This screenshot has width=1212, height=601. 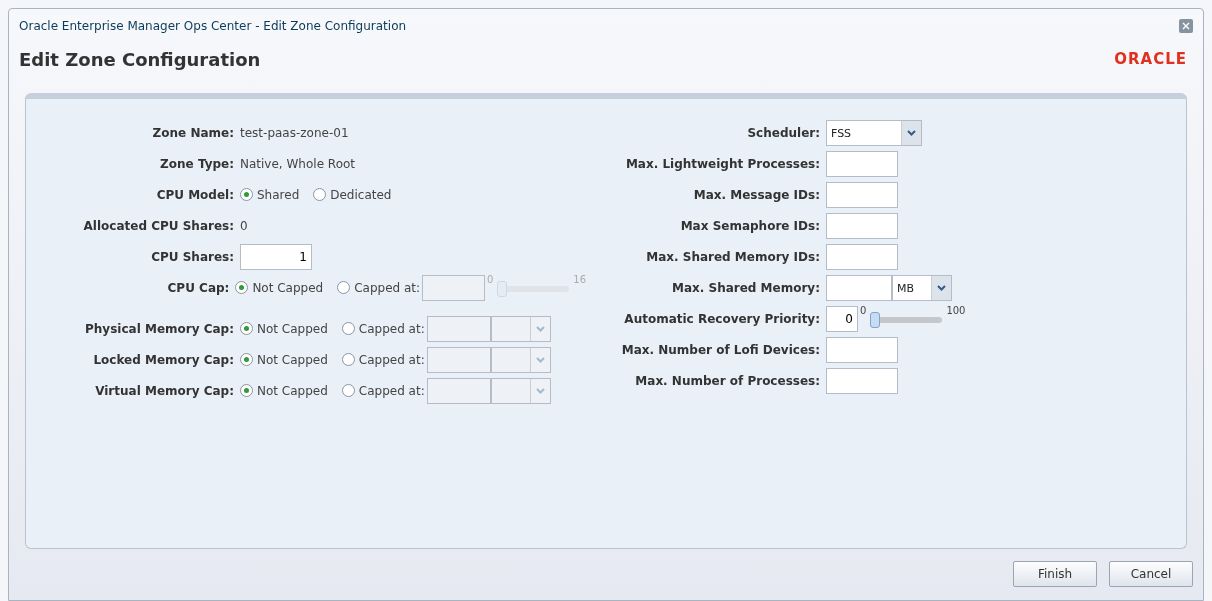 What do you see at coordinates (922, 287) in the screenshot?
I see `dropdown: MB` at bounding box center [922, 287].